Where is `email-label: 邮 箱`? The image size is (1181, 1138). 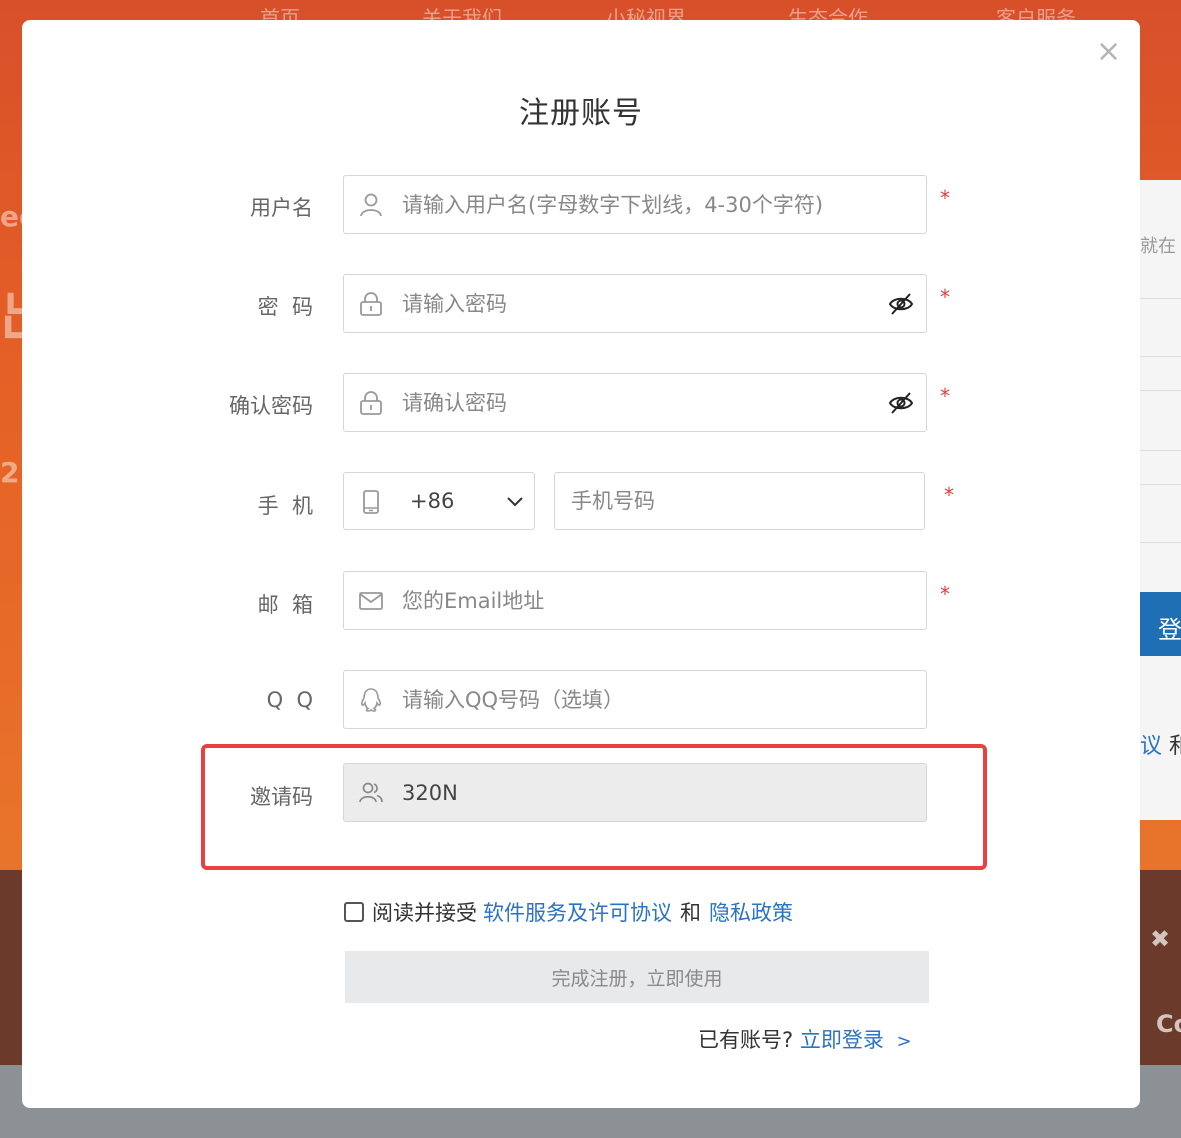 email-label: 邮 箱 is located at coordinates (285, 605).